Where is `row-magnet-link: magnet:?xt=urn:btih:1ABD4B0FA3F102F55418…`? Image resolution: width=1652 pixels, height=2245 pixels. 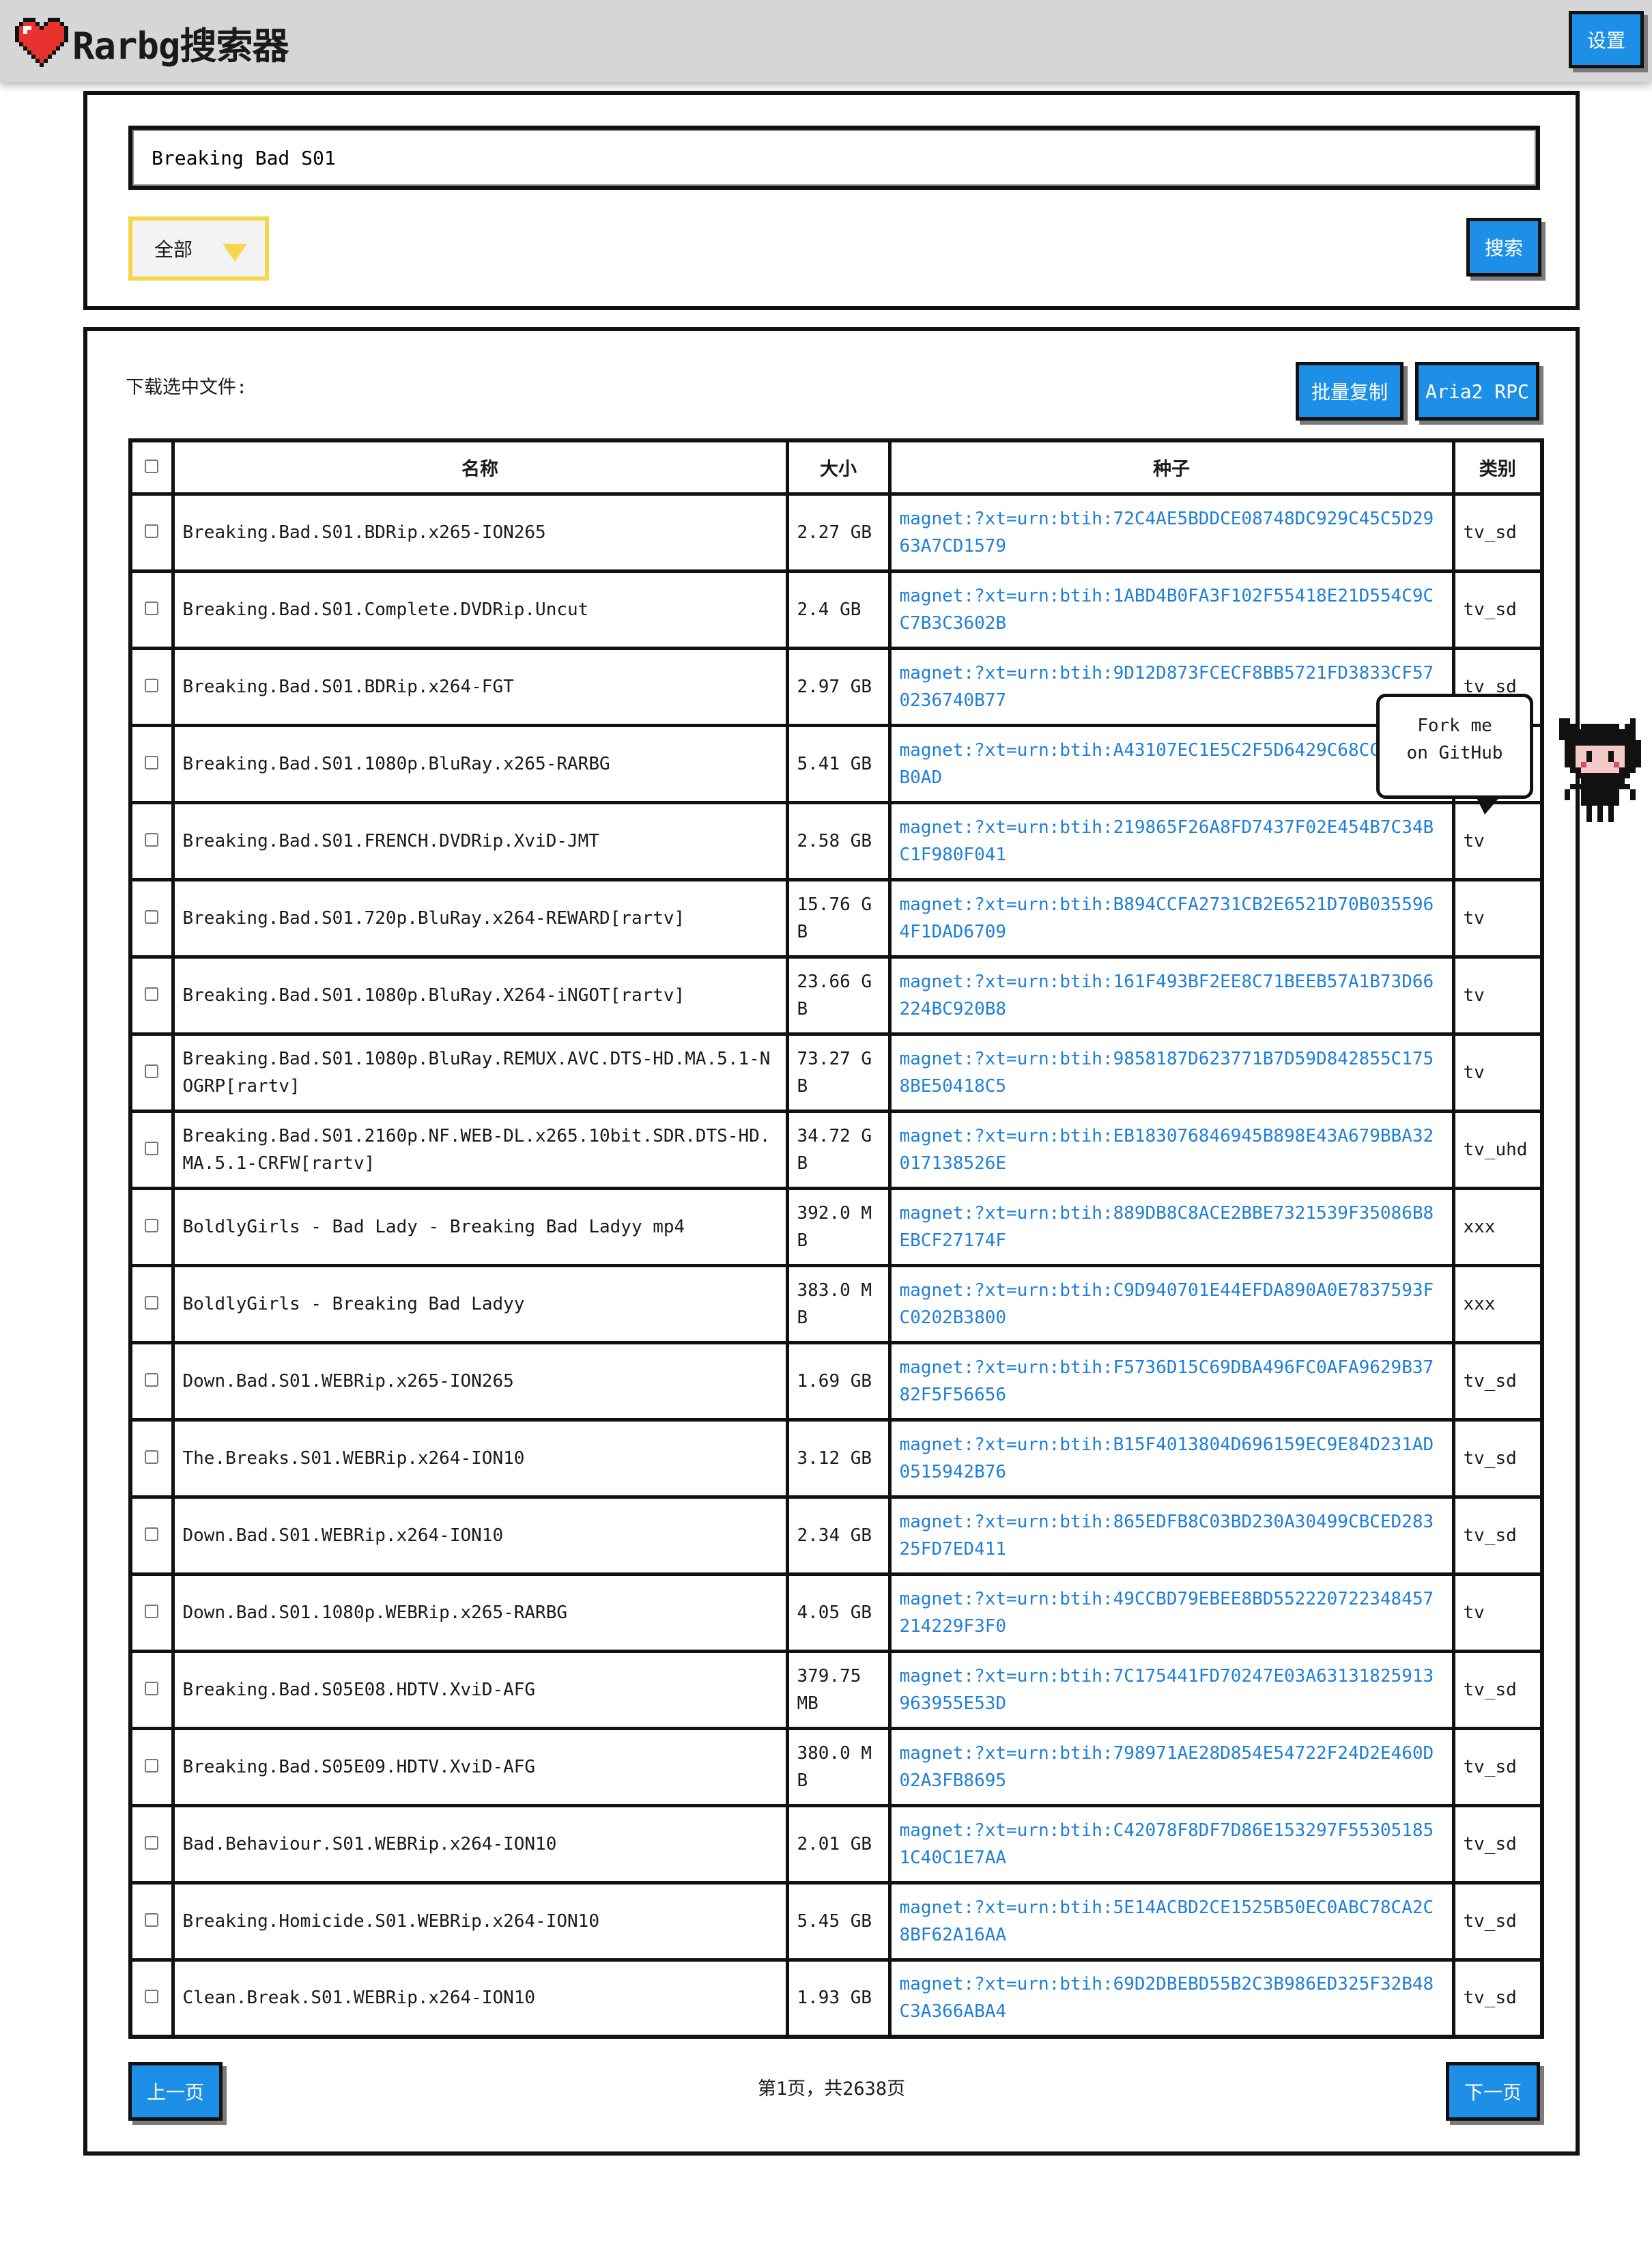
row-magnet-link: magnet:?xt=urn:btih:1ABD4B0FA3F102F55418… is located at coordinates (1171, 609).